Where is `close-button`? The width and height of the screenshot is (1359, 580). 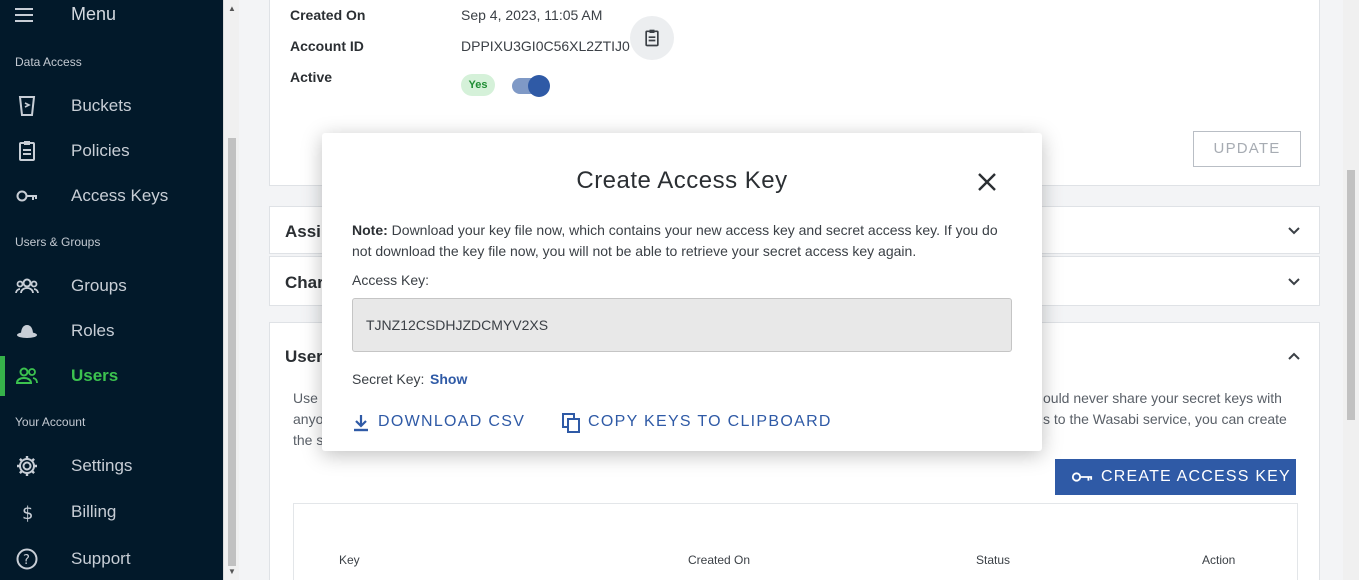
close-button is located at coordinates (987, 182).